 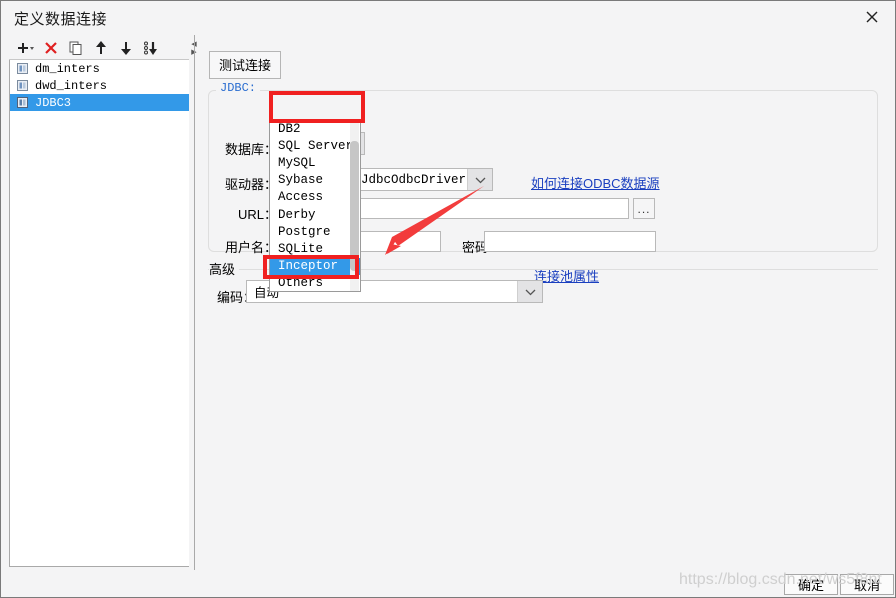 What do you see at coordinates (315, 145) in the screenshot?
I see `dropdown-option: SQL Server` at bounding box center [315, 145].